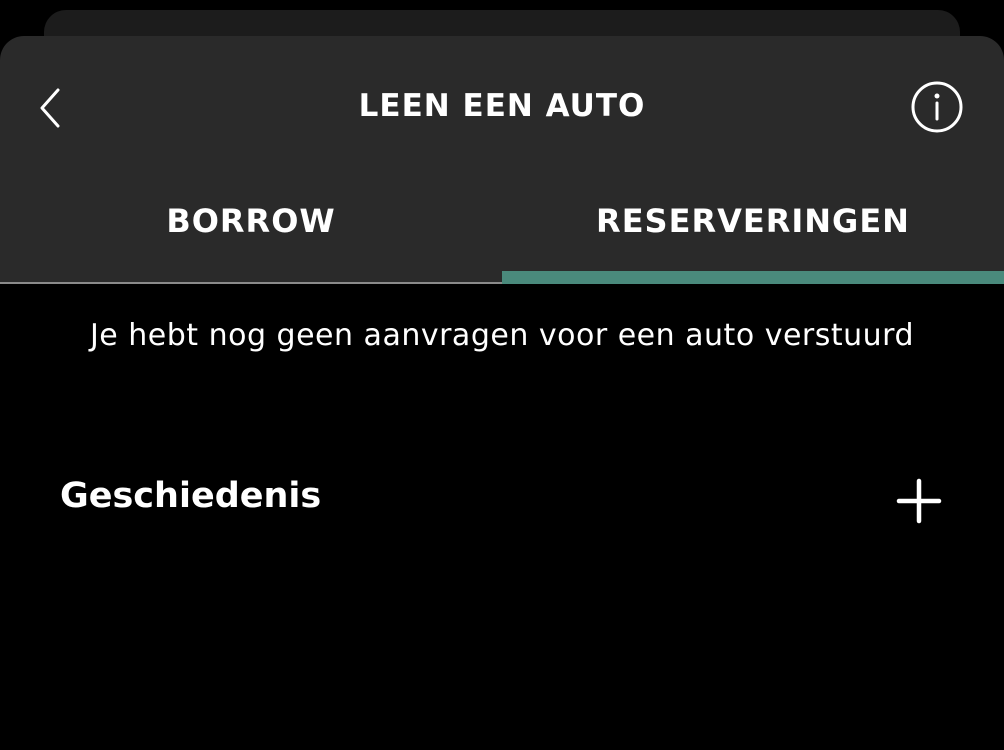  What do you see at coordinates (753, 277) in the screenshot?
I see `tab-active-indicator` at bounding box center [753, 277].